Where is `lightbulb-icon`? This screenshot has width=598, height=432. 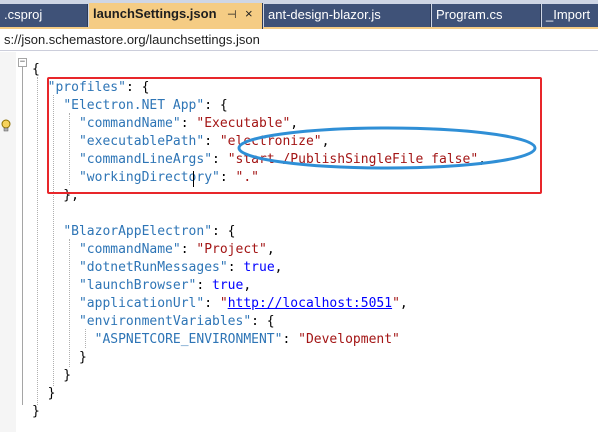
lightbulb-icon is located at coordinates (6, 126).